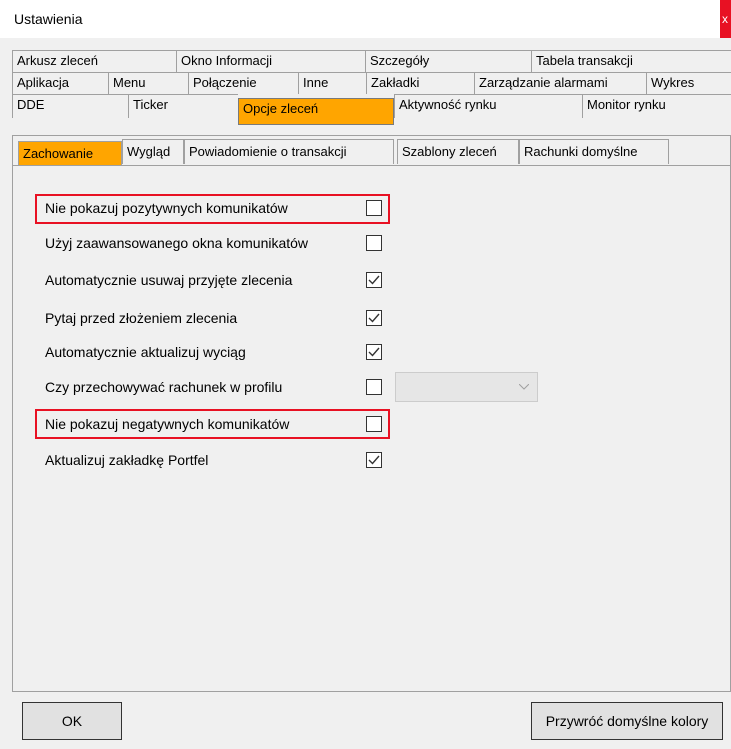  Describe the element at coordinates (141, 318) in the screenshot. I see `option-label-ask-before: Pytaj przed złożeniem zlecenia` at that location.